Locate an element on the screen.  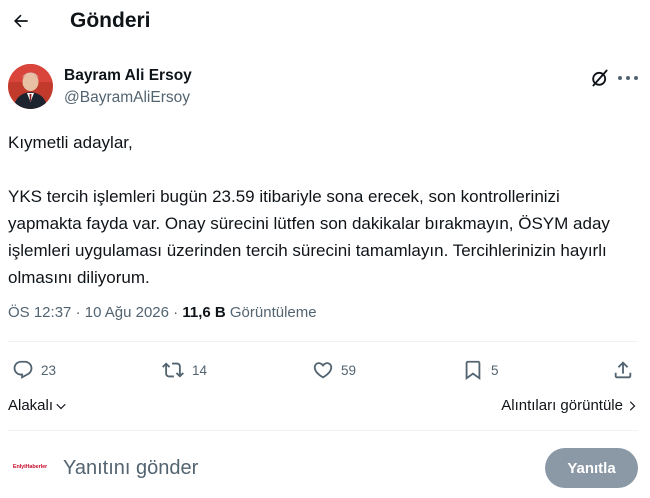
relevant-sort-dropdown: Alakalı is located at coordinates (37, 405).